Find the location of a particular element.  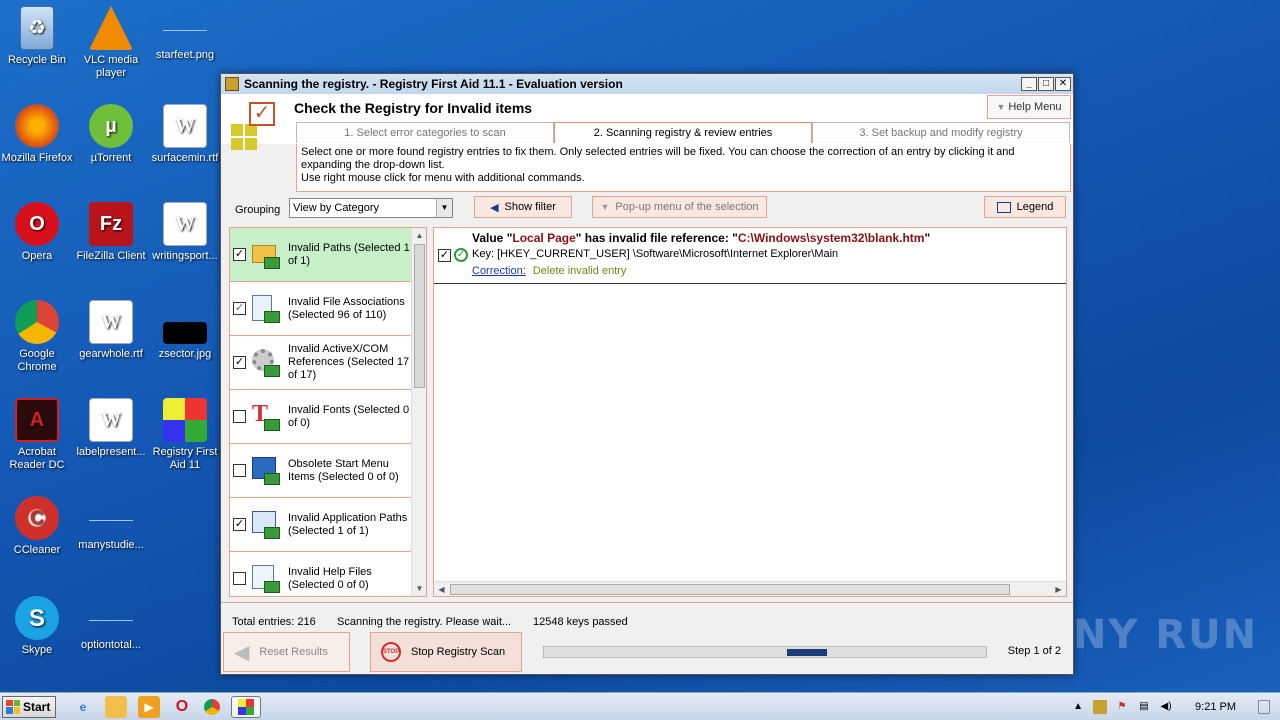

maximize-button: □ is located at coordinates (1046, 84).